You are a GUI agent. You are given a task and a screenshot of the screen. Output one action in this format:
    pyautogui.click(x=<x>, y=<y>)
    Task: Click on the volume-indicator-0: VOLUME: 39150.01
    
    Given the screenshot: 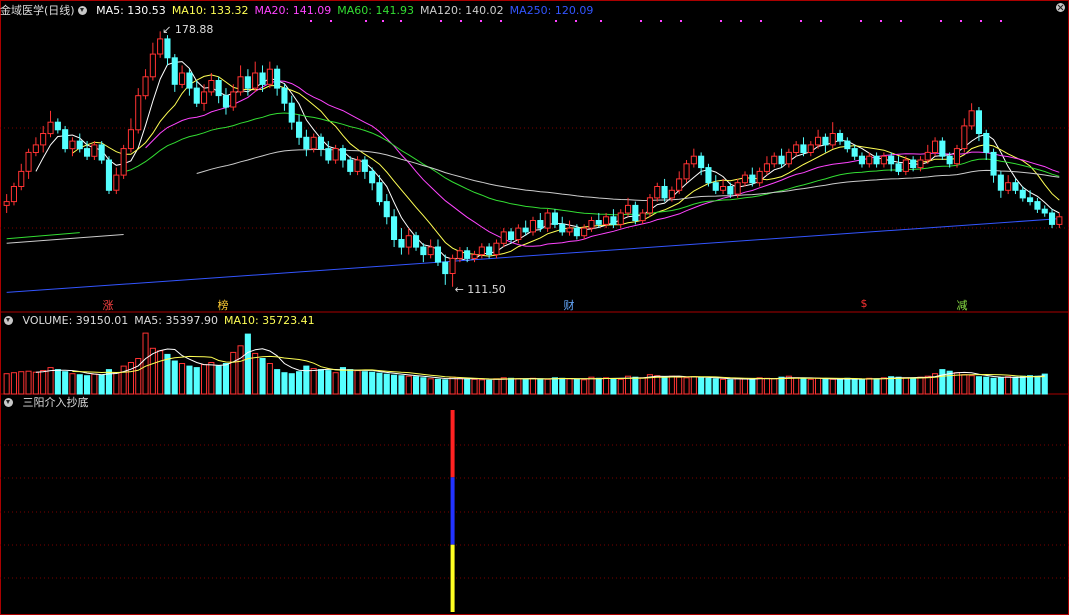 What is the action you would take?
    pyautogui.click(x=75, y=320)
    